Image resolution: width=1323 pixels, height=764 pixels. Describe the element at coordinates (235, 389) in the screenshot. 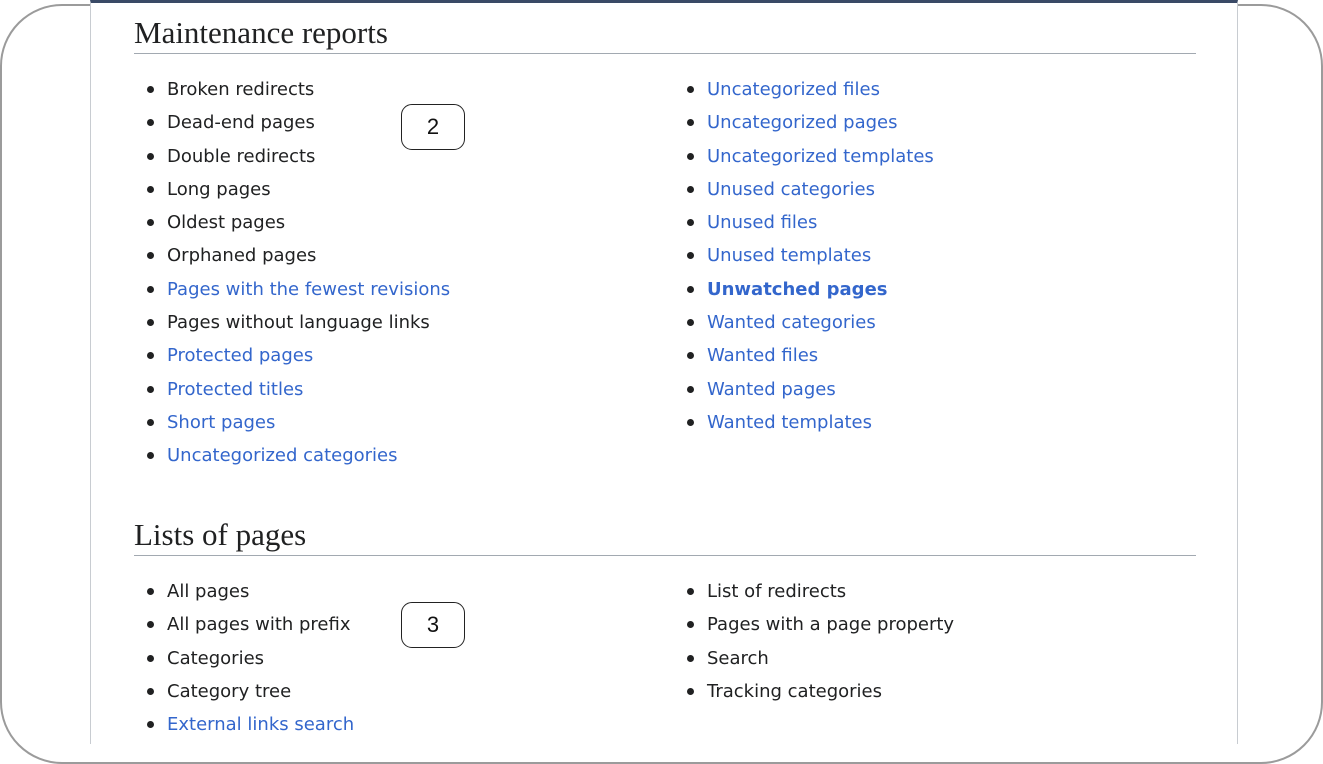

I see `special-page-link: Protected titles` at that location.